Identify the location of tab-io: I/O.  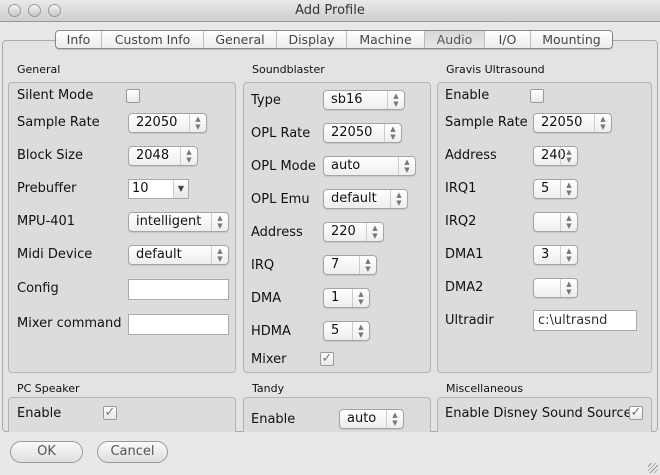
(508, 39).